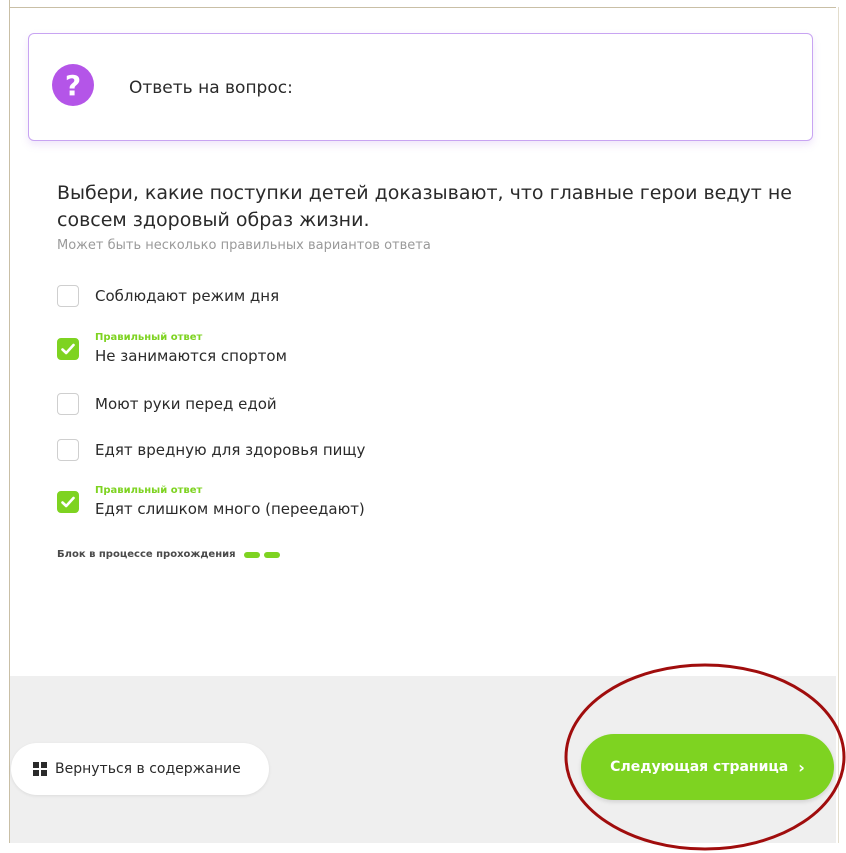 This screenshot has width=846, height=853. I want to click on option-item: Соблюдают режим дня, so click(168, 296).